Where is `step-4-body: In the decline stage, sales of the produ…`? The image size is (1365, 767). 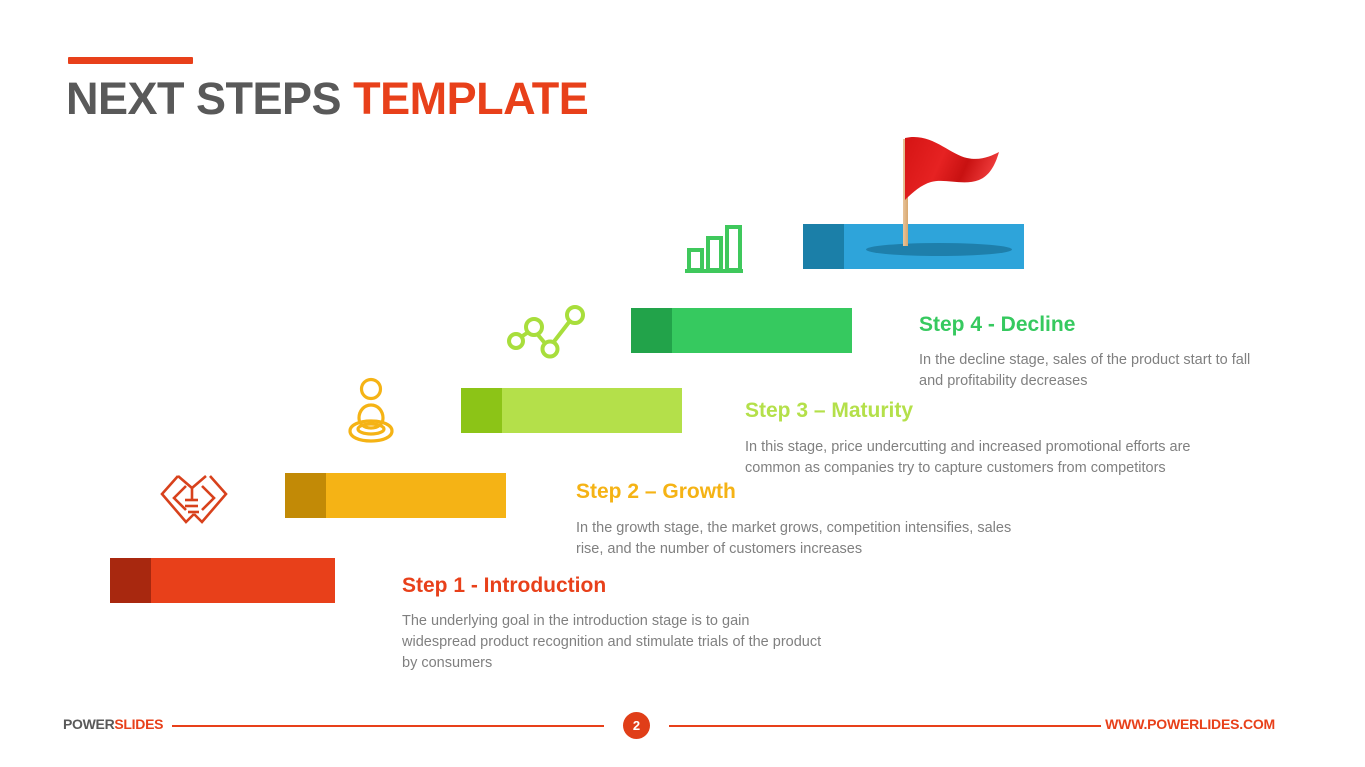 step-4-body: In the decline stage, sales of the produ… is located at coordinates (1085, 371).